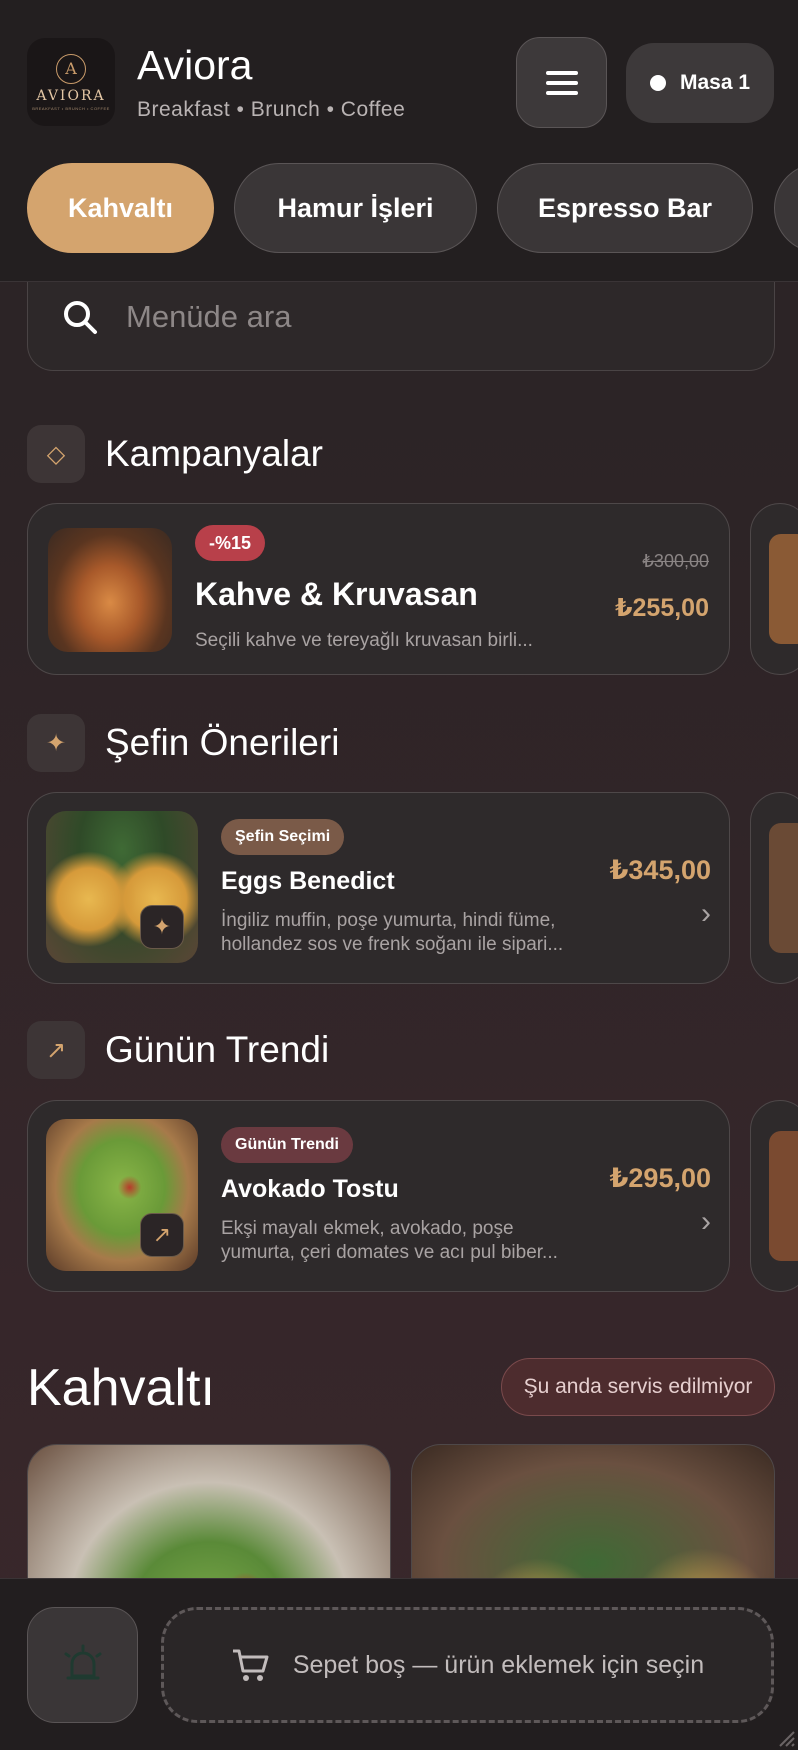  I want to click on campaign-card-next, so click(774, 589).